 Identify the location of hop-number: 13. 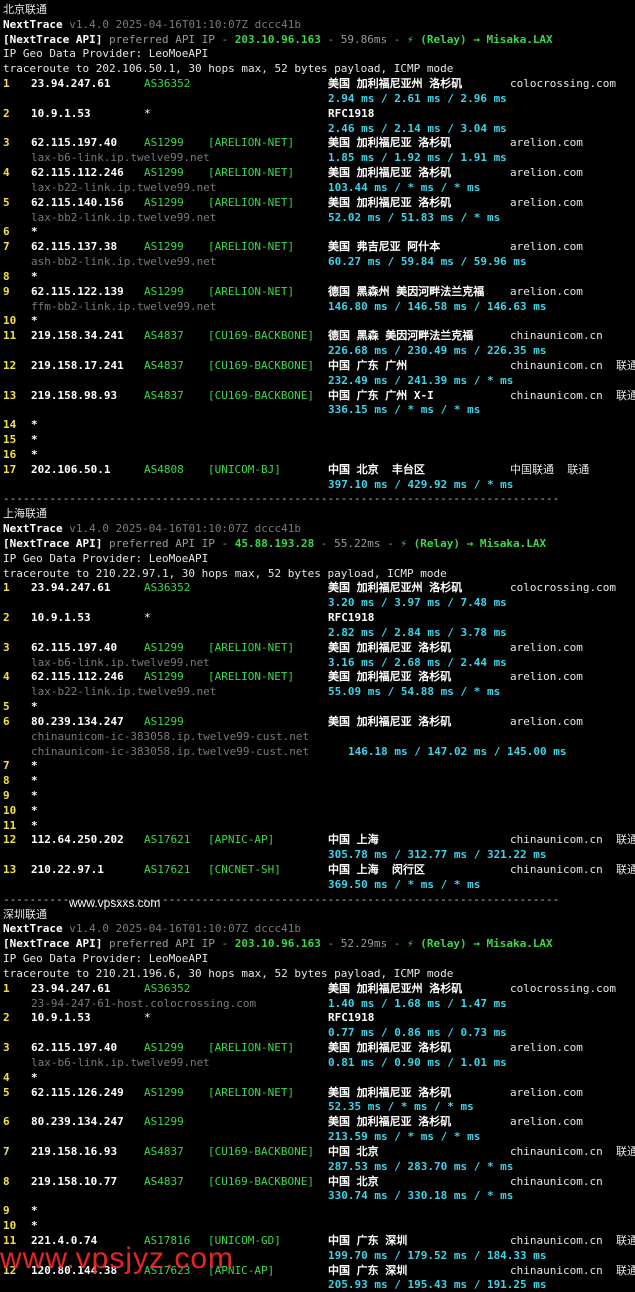
(10, 395).